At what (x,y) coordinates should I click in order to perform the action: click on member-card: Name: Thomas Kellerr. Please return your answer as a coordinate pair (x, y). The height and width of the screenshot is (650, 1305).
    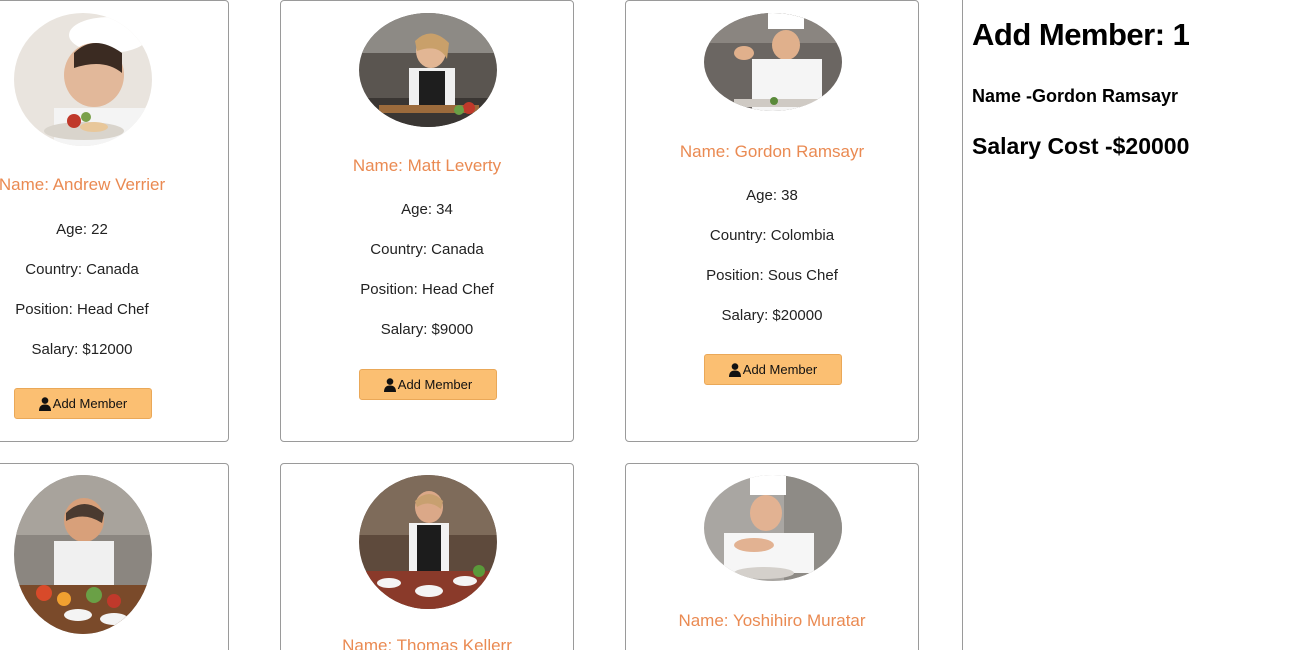
    Looking at the image, I should click on (427, 556).